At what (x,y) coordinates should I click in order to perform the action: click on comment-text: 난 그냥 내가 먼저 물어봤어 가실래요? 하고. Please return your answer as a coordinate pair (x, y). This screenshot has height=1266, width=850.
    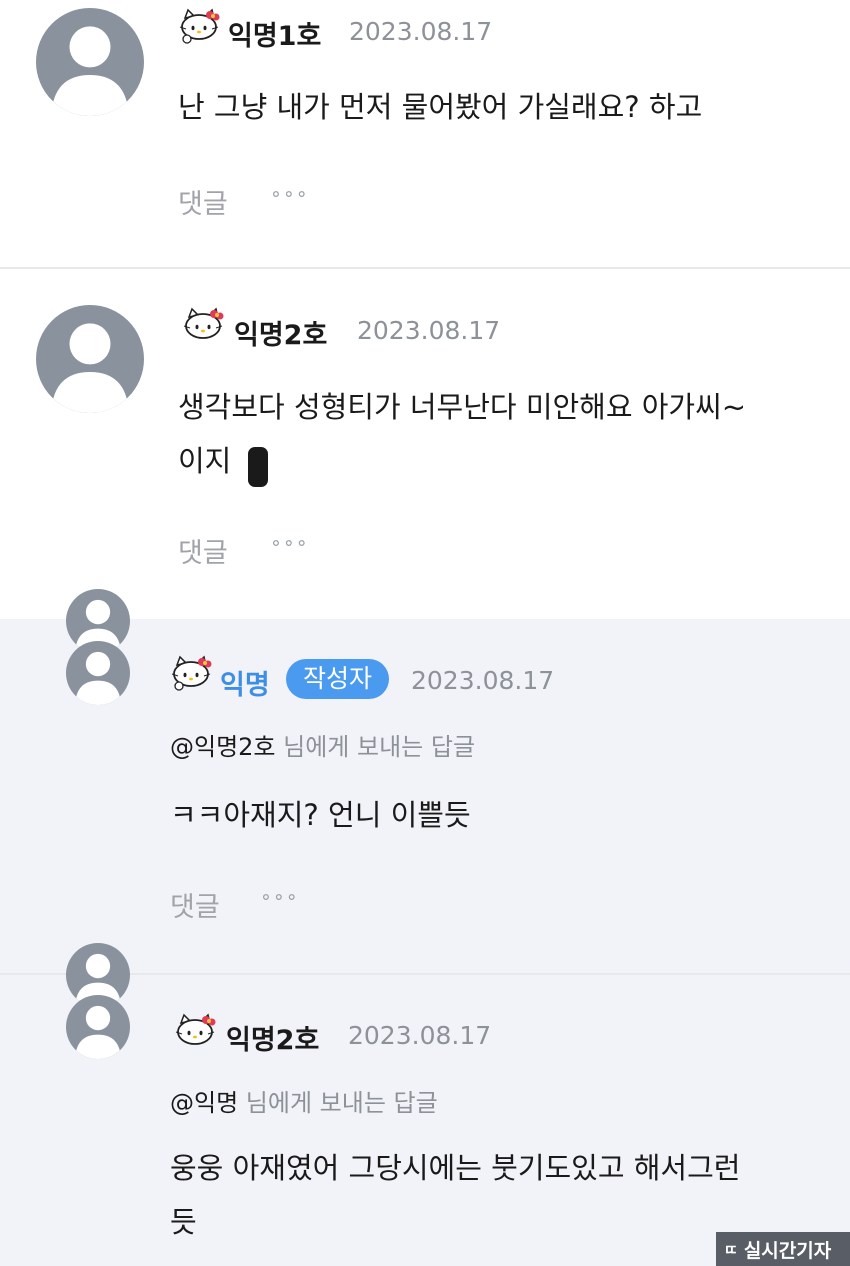
    Looking at the image, I should click on (440, 107).